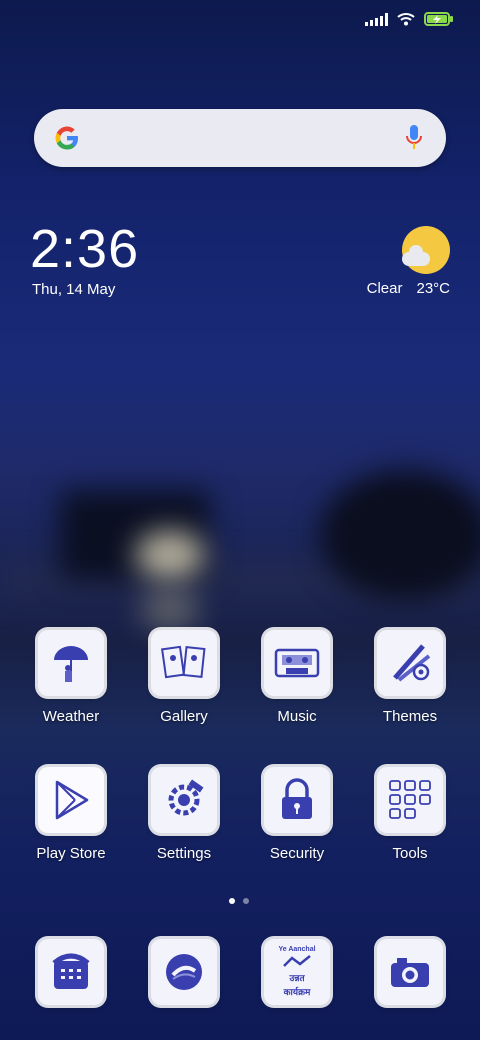  What do you see at coordinates (406, 19) in the screenshot?
I see `wifi-icon` at bounding box center [406, 19].